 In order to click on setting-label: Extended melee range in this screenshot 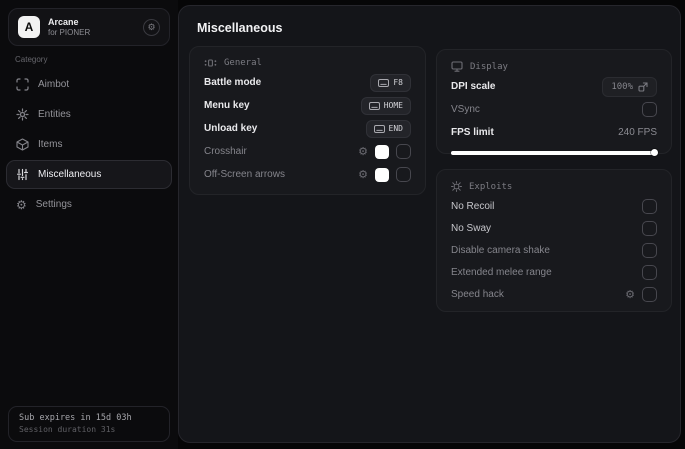, I will do `click(501, 272)`.